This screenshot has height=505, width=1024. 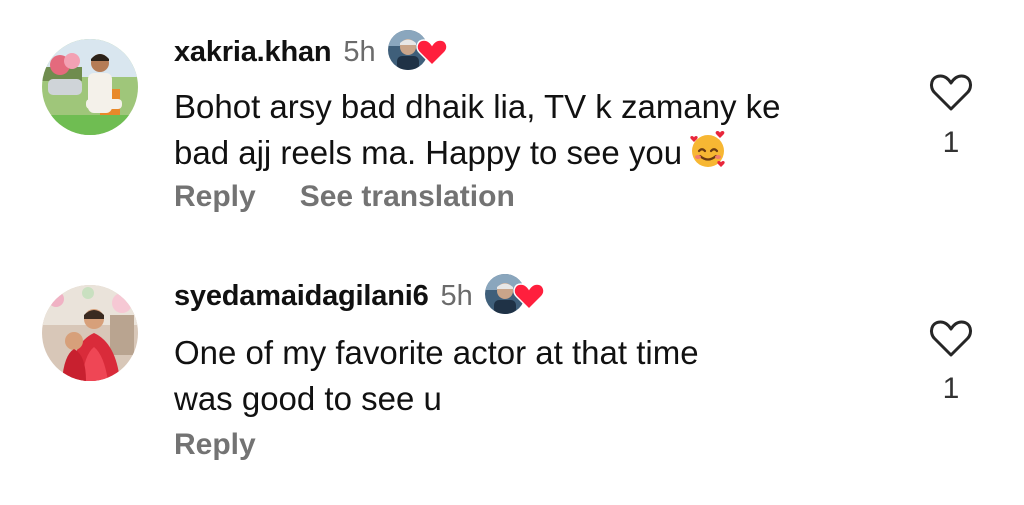 I want to click on username: syedamaidagilani6, so click(x=301, y=296).